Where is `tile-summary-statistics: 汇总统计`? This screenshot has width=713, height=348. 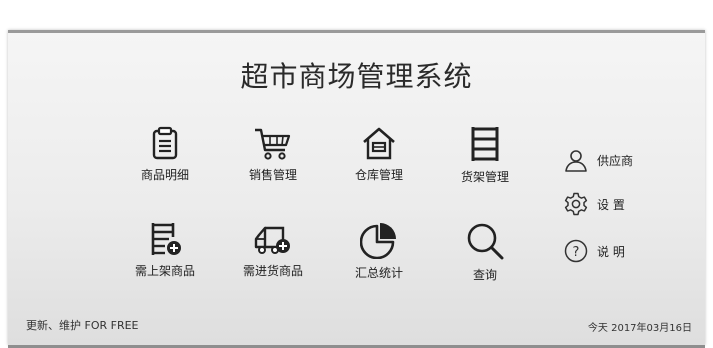
tile-summary-statistics: 汇总统计 is located at coordinates (379, 251).